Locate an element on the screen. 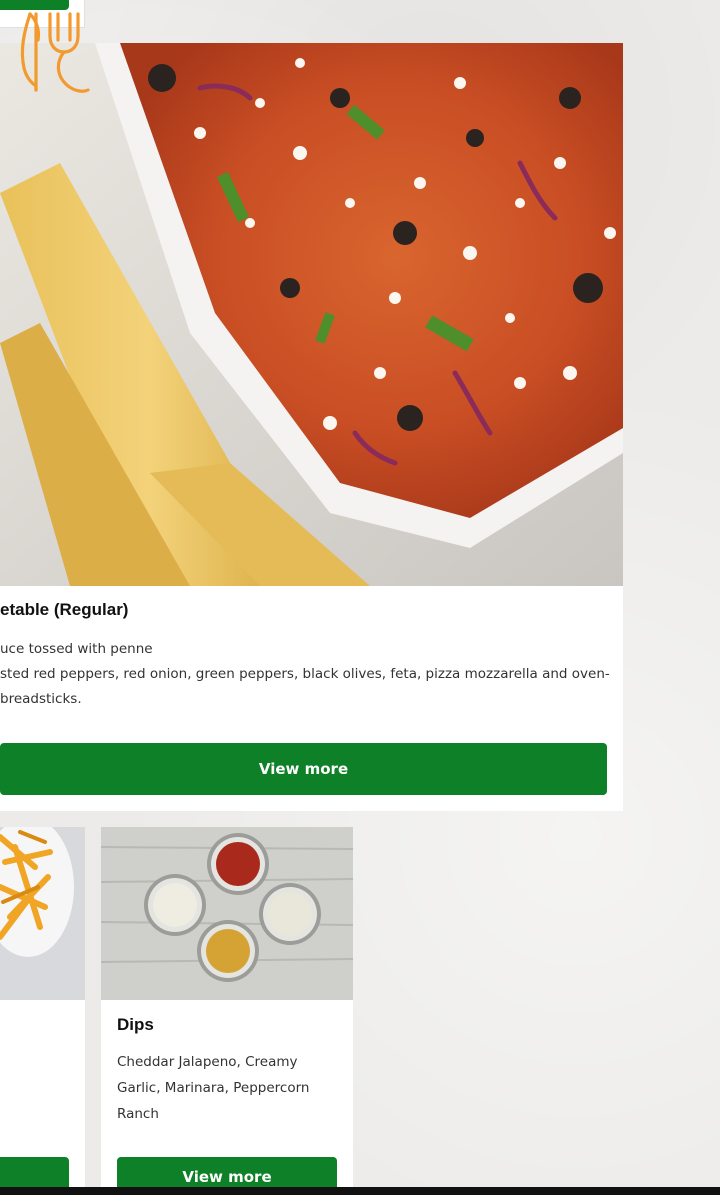  description-line: uce tossed with penne is located at coordinates (76, 649).